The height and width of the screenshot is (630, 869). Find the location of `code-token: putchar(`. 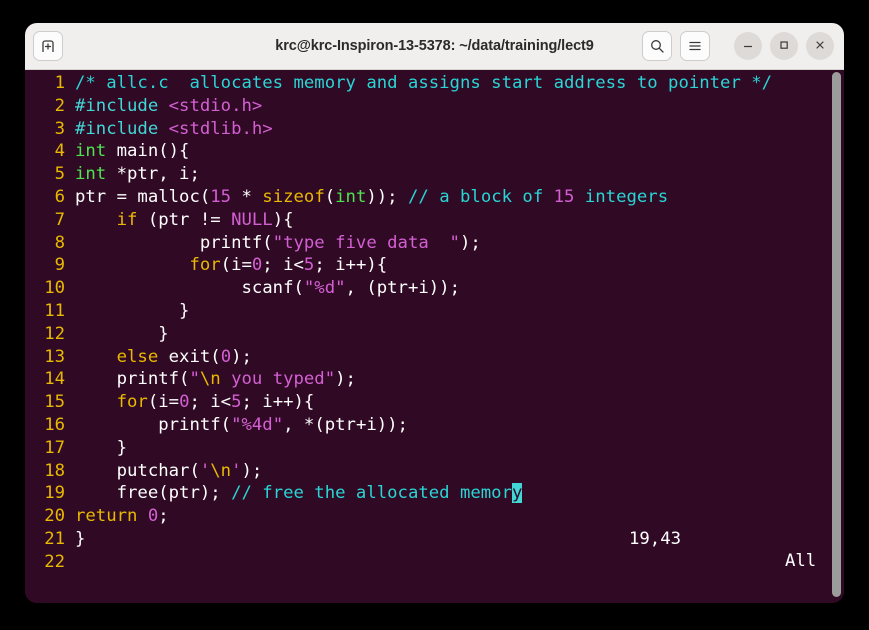

code-token: putchar( is located at coordinates (137, 470).